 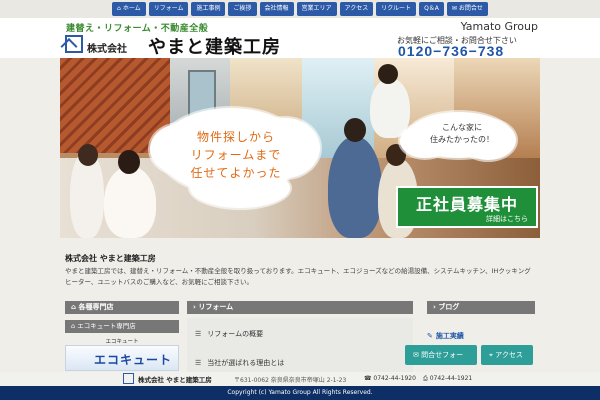 I want to click on family-man-head, so click(x=129, y=162).